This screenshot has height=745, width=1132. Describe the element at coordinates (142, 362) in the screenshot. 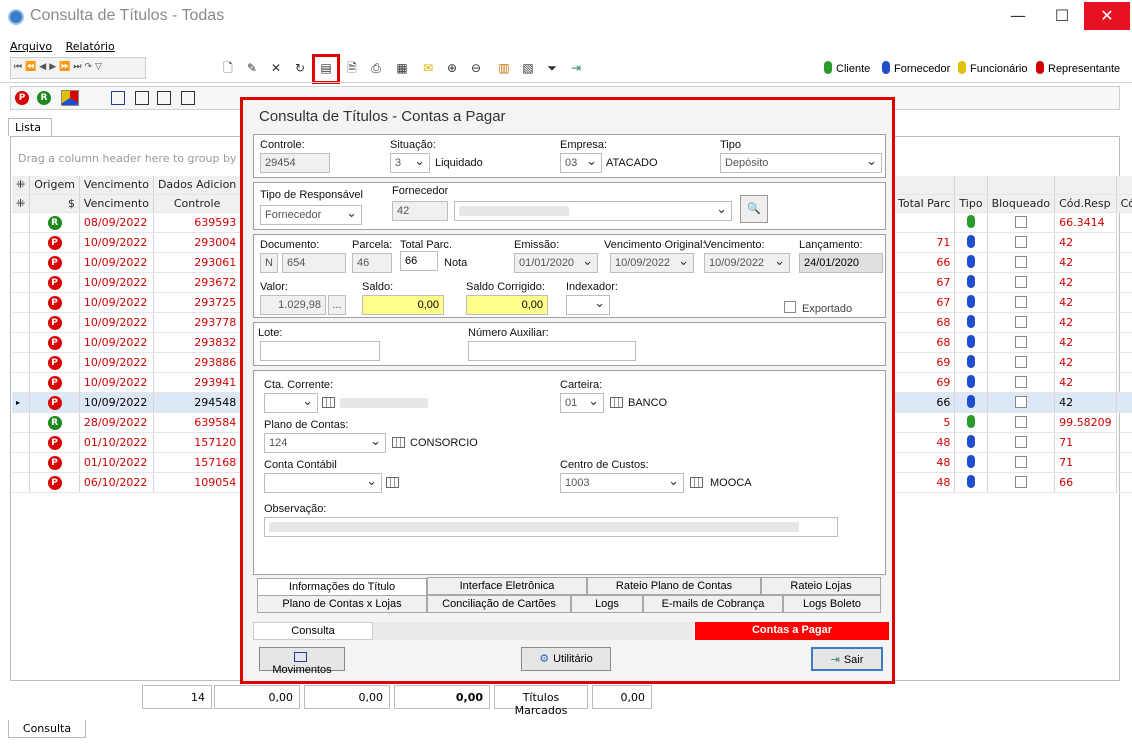

I see `table-row: P 10/09/2022 293886` at that location.